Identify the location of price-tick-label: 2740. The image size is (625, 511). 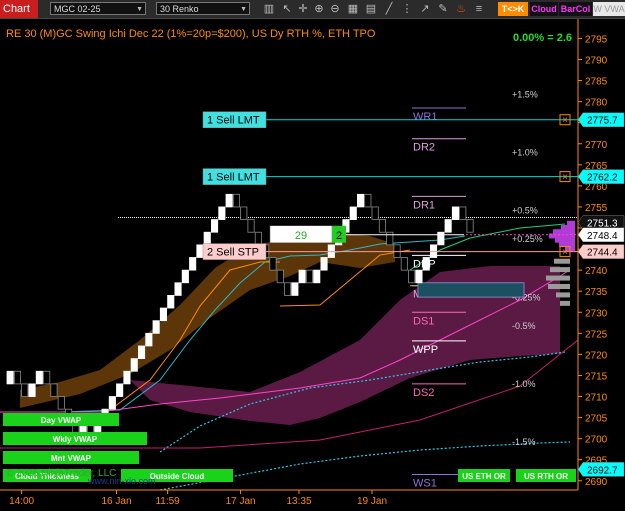
(596, 271).